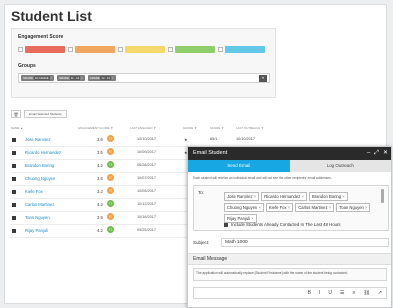  Describe the element at coordinates (217, 128) in the screenshot. I see `col-header-score: SCORE ▼` at that location.